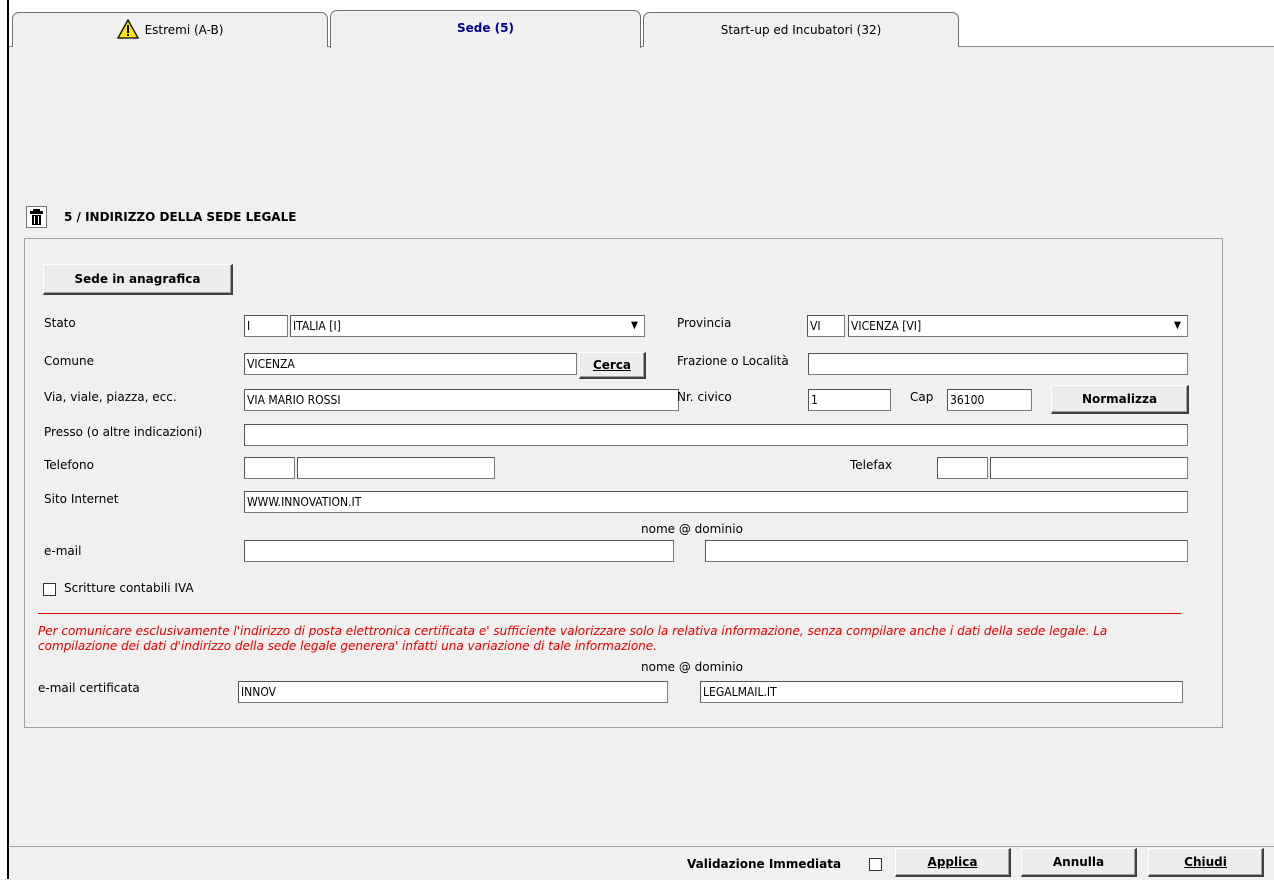 The width and height of the screenshot is (1274, 880). I want to click on tab-sede: Sede (5), so click(485, 29).